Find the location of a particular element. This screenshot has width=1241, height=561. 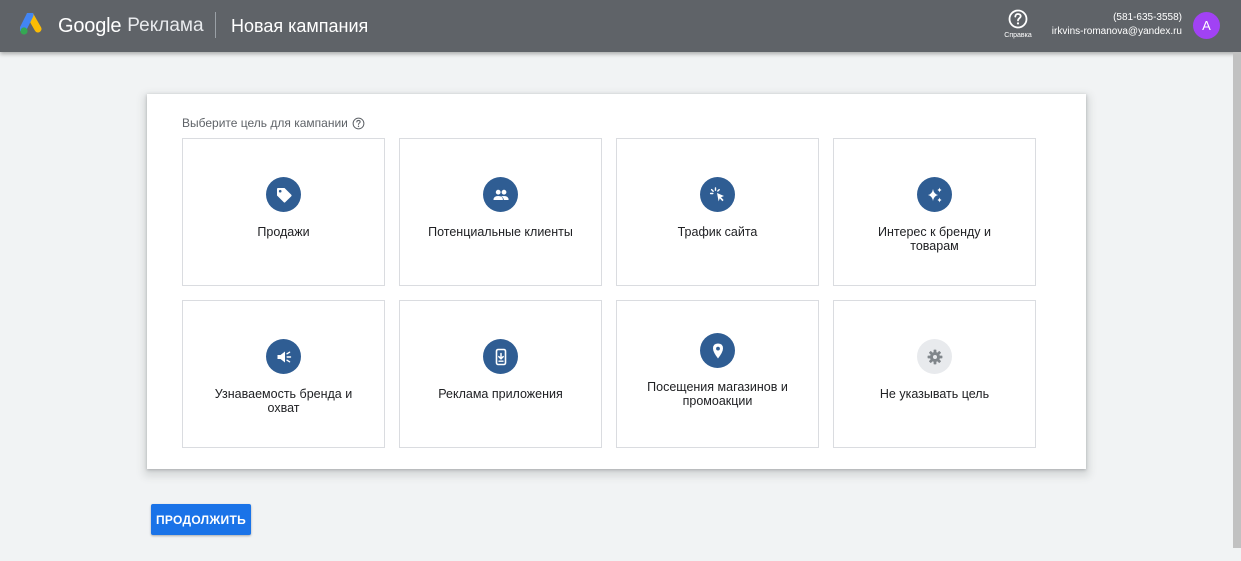

phone-download-icon is located at coordinates (500, 356).